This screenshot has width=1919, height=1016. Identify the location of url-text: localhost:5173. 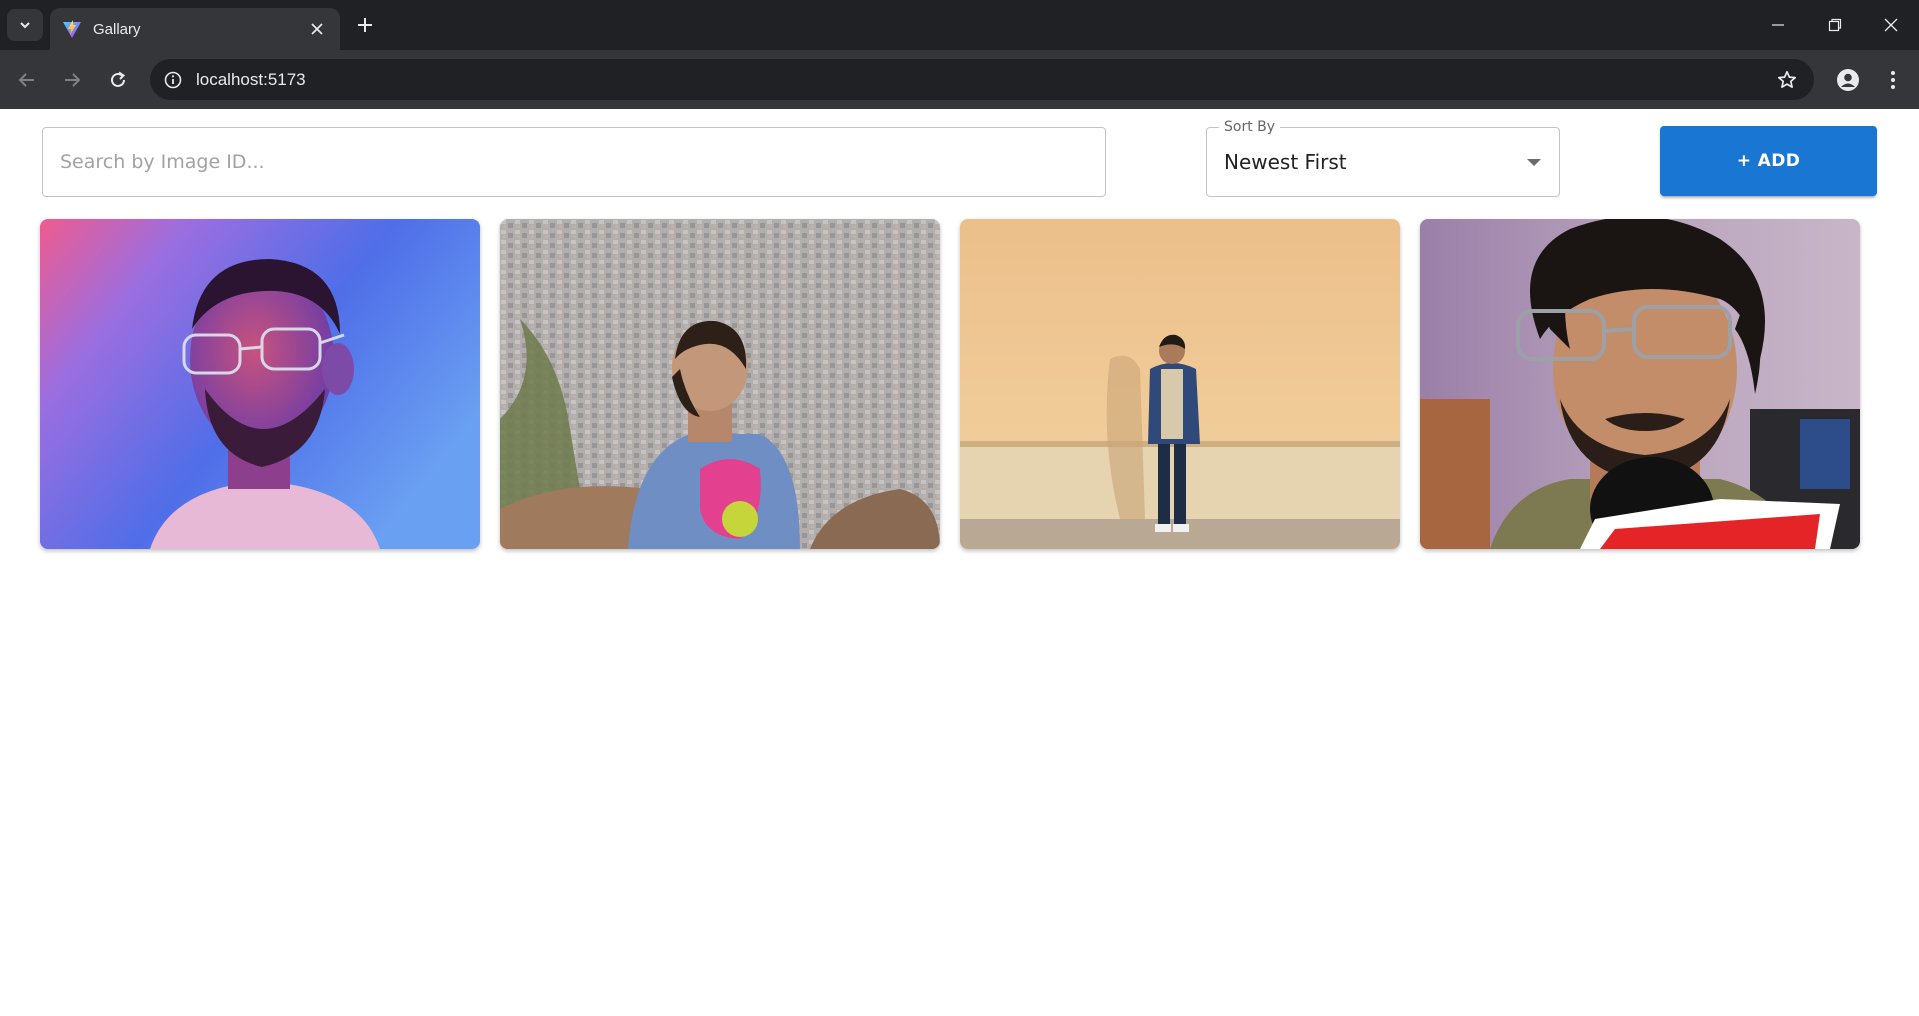
(985, 80).